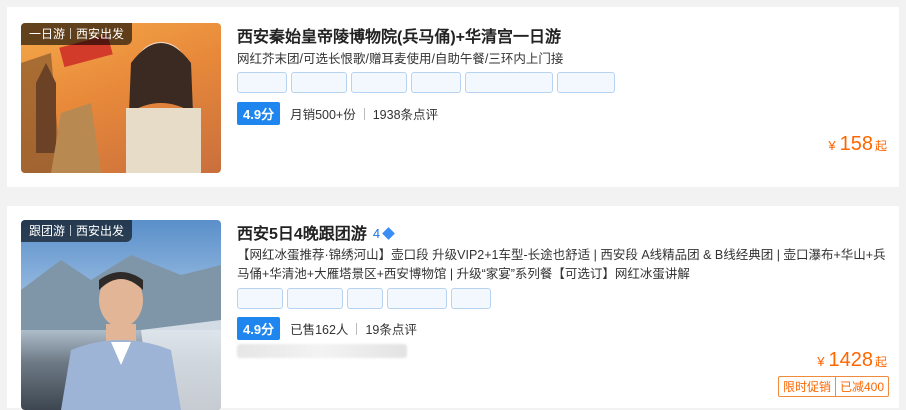 This screenshot has width=906, height=410. Describe the element at coordinates (319, 330) in the screenshot. I see `sales-count: 已售162人` at that location.